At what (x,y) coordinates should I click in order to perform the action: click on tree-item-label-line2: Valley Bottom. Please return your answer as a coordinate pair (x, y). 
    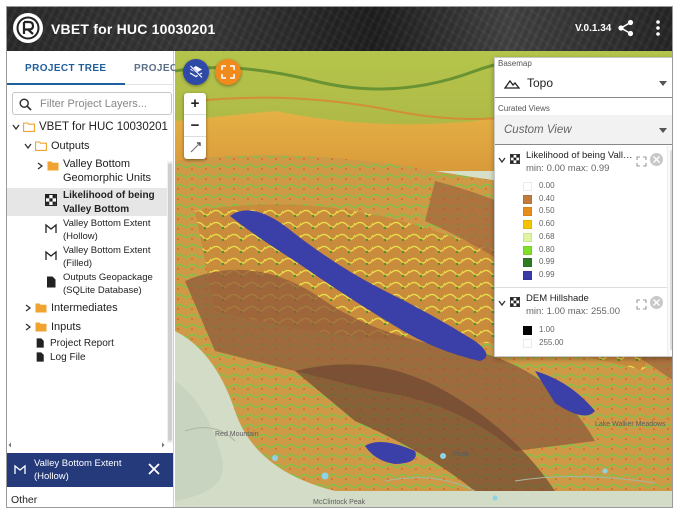
    Looking at the image, I should click on (96, 209).